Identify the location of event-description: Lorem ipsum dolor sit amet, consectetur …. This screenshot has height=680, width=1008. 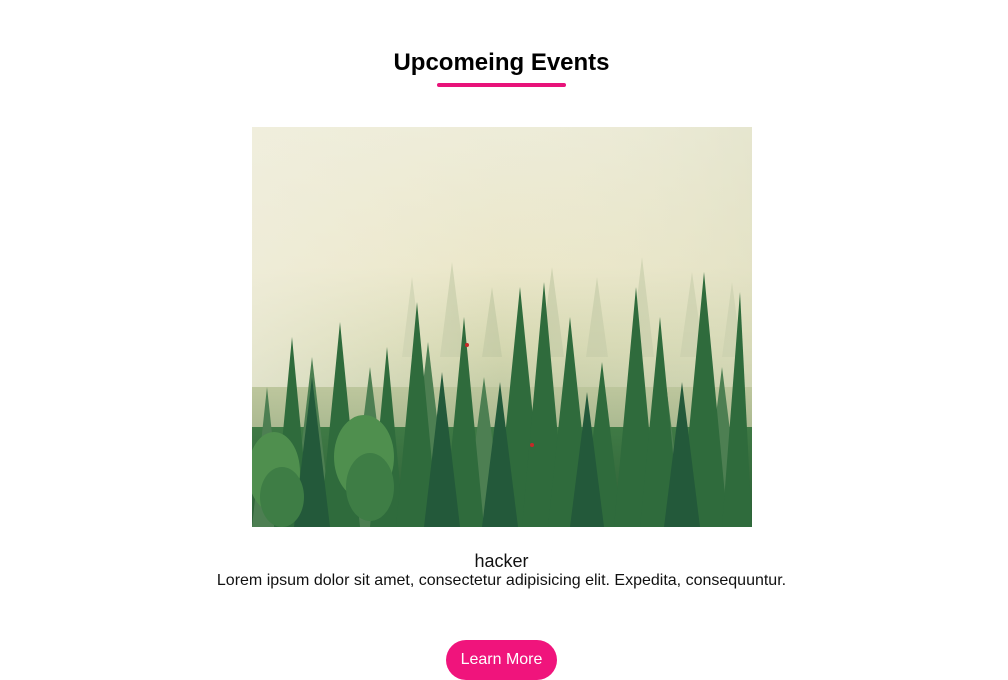
(501, 580).